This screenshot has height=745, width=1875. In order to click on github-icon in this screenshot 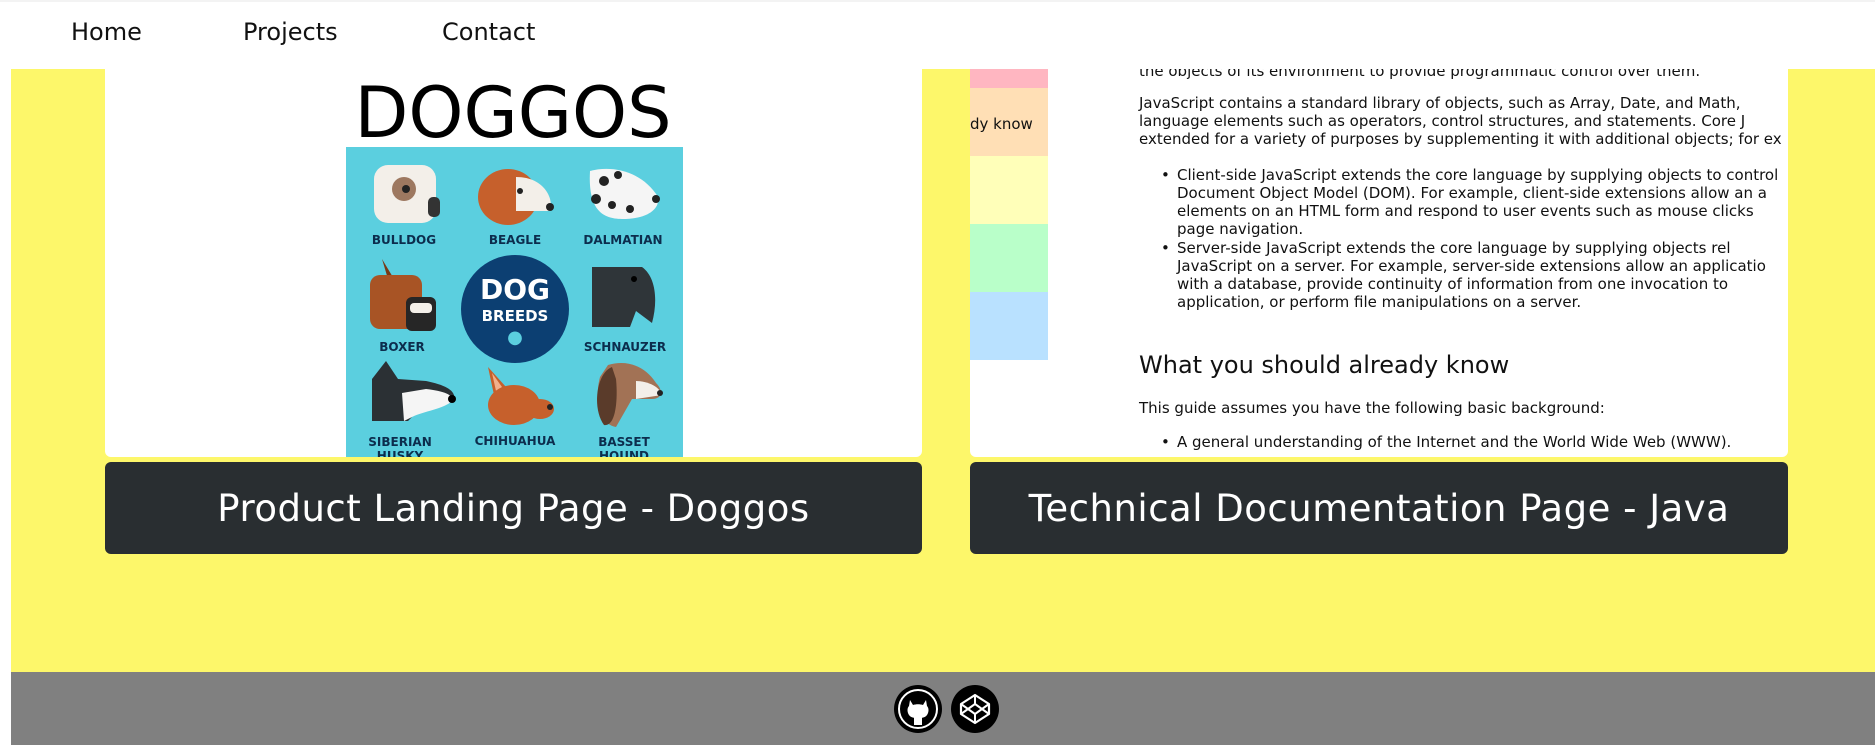, I will do `click(918, 709)`.